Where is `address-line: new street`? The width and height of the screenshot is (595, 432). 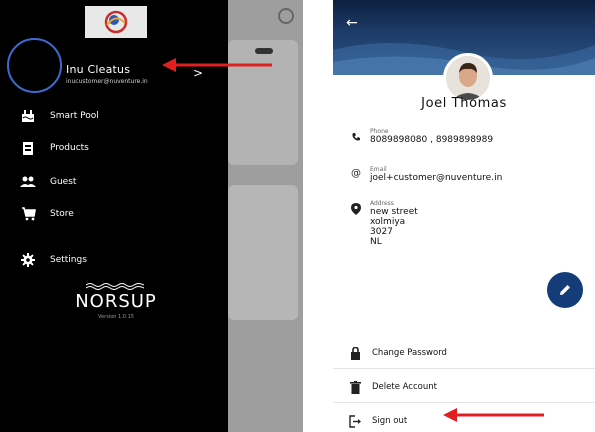 address-line: new street is located at coordinates (394, 212).